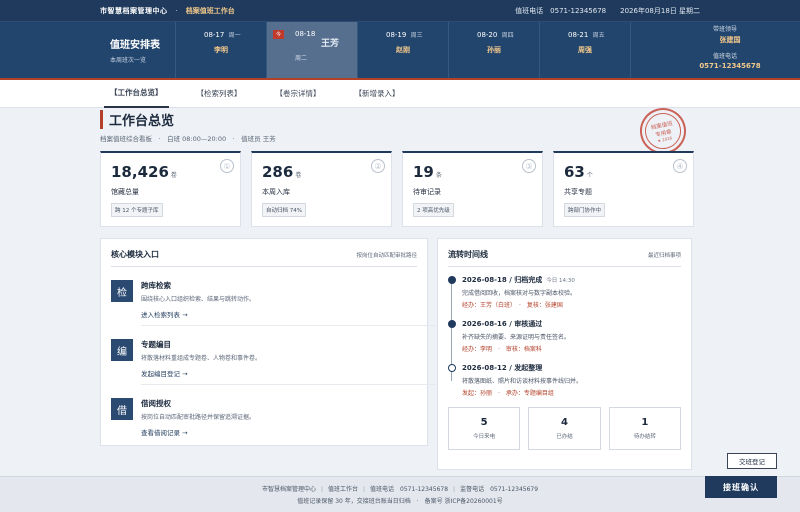  What do you see at coordinates (122, 409) in the screenshot?
I see `borrow-module-icon: 借` at bounding box center [122, 409].